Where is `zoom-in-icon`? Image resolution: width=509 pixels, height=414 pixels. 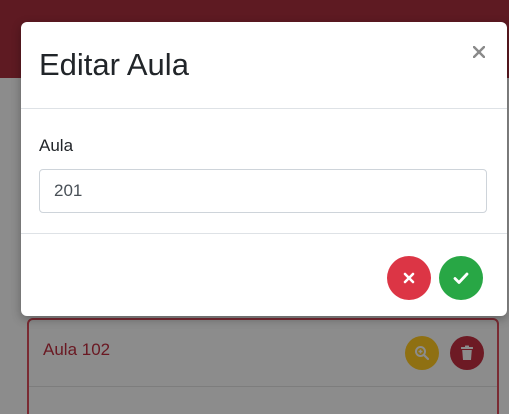 zoom-in-icon is located at coordinates (422, 353).